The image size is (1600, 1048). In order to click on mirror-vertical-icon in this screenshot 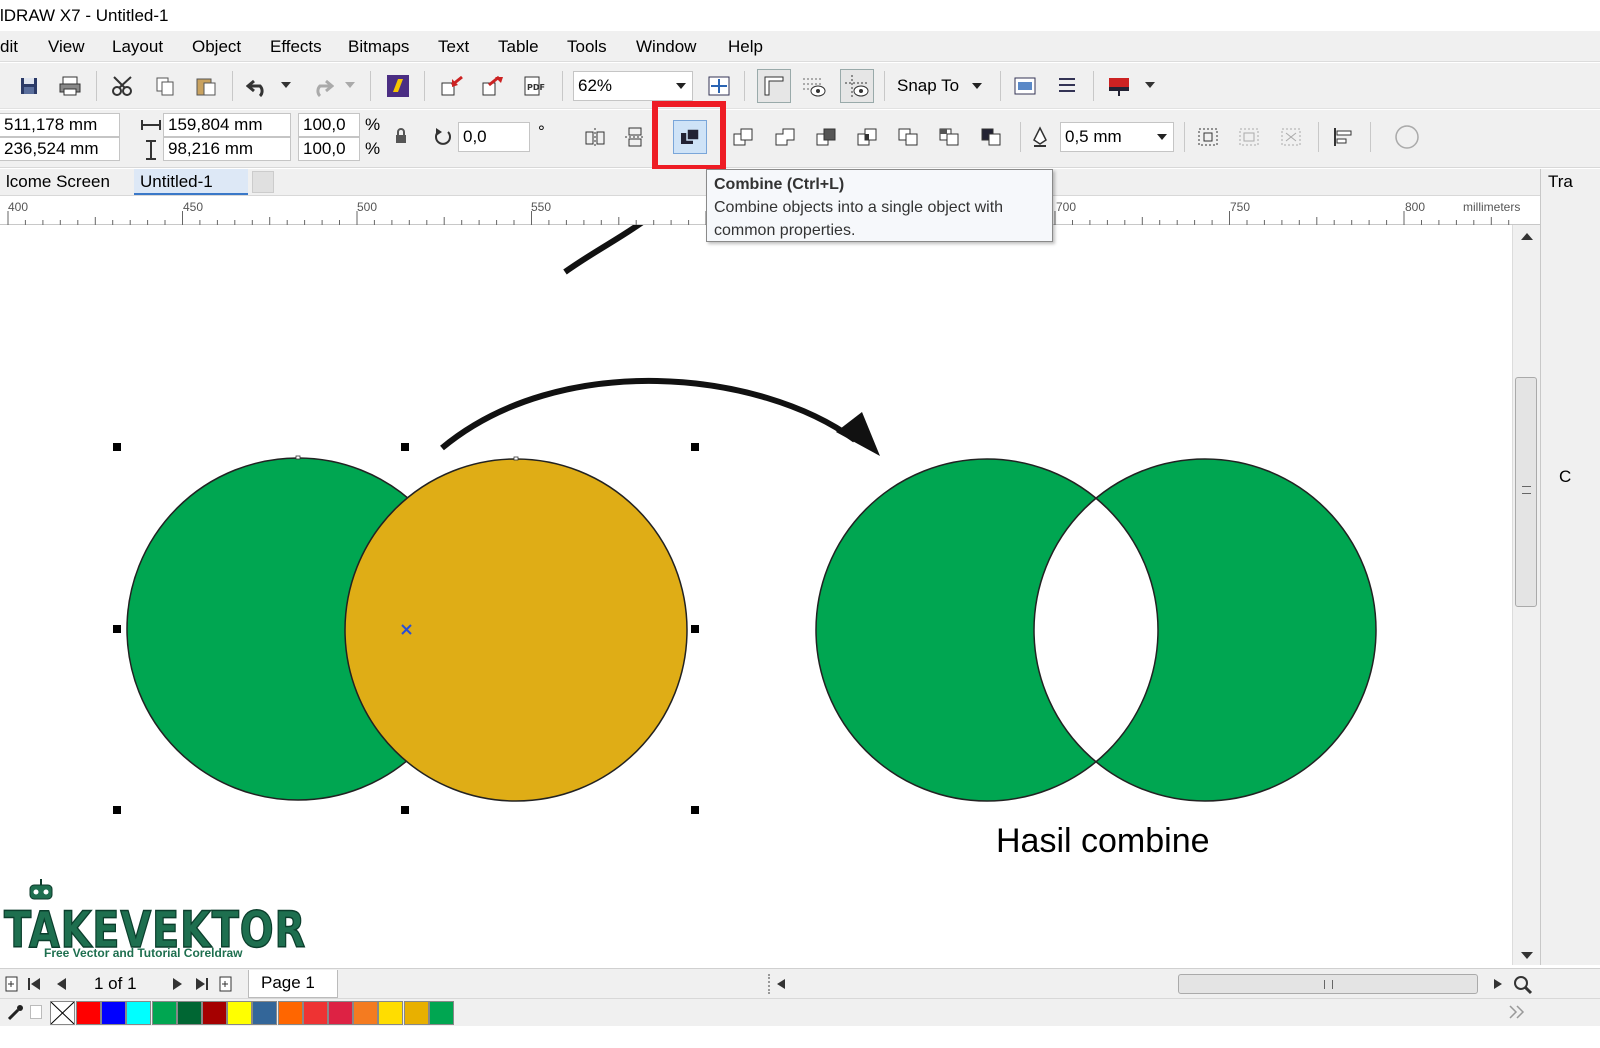, I will do `click(635, 137)`.